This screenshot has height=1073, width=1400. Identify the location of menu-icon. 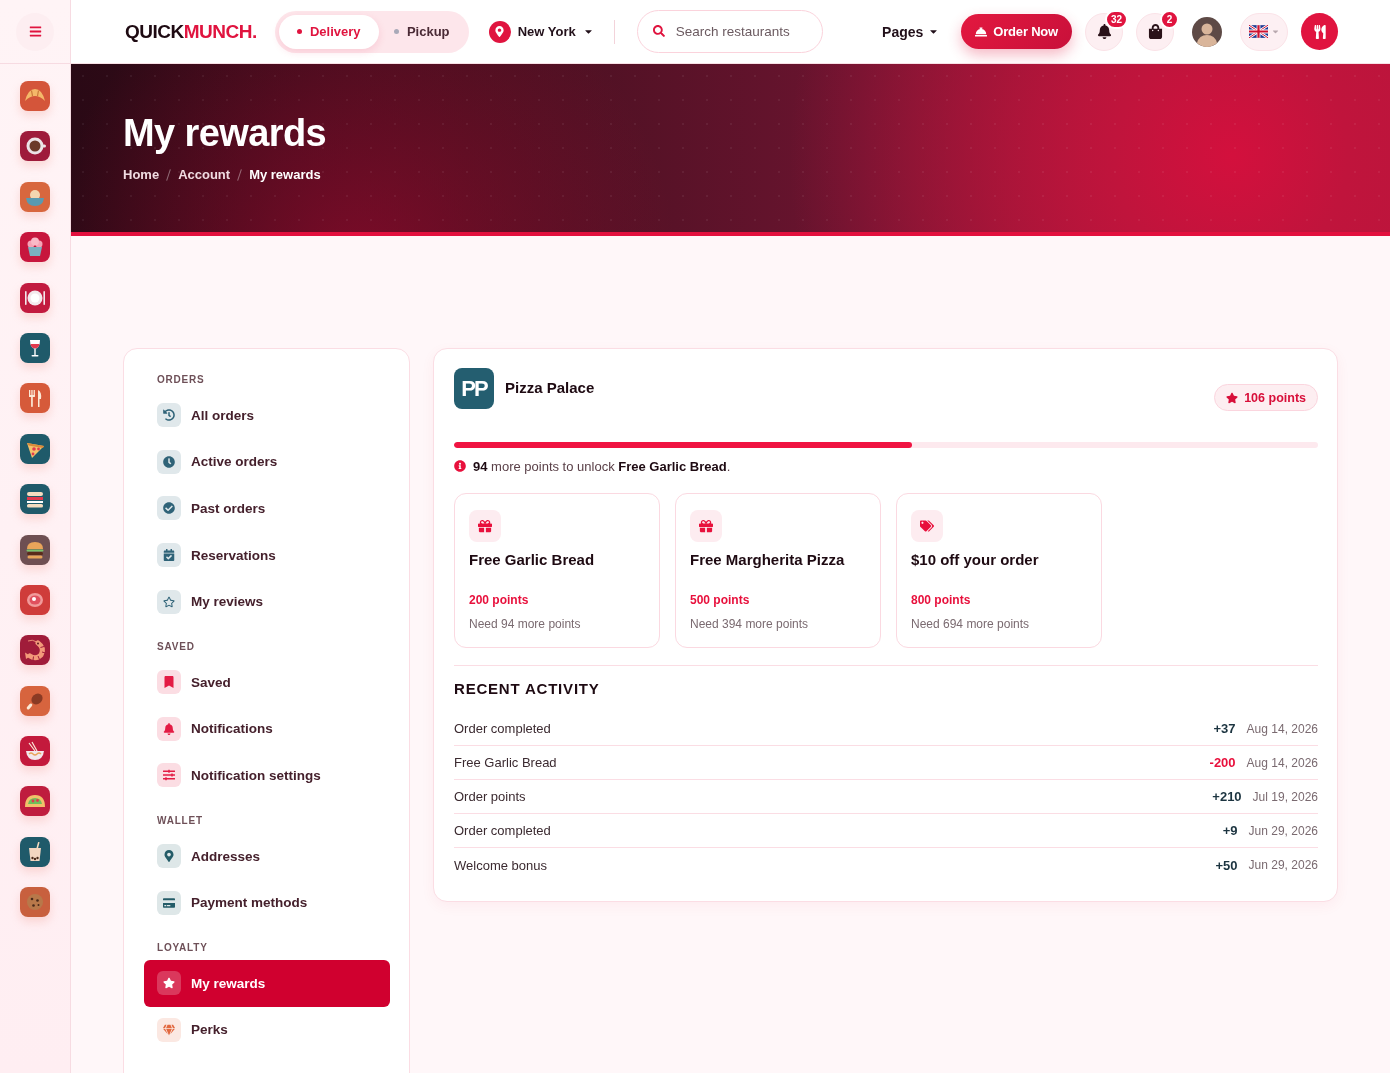
(35, 31).